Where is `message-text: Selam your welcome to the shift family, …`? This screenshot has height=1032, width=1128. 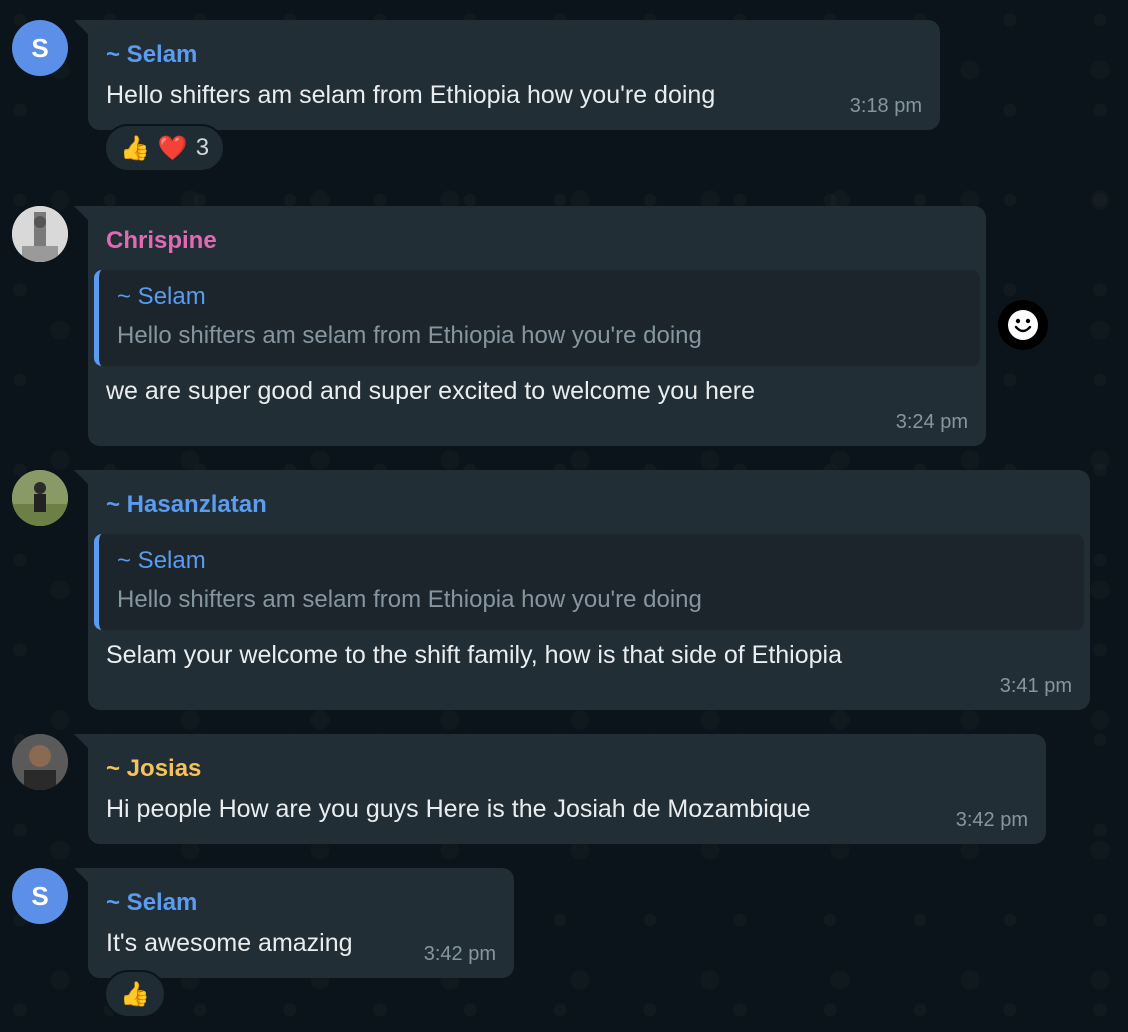 message-text: Selam your welcome to the shift family, … is located at coordinates (474, 655).